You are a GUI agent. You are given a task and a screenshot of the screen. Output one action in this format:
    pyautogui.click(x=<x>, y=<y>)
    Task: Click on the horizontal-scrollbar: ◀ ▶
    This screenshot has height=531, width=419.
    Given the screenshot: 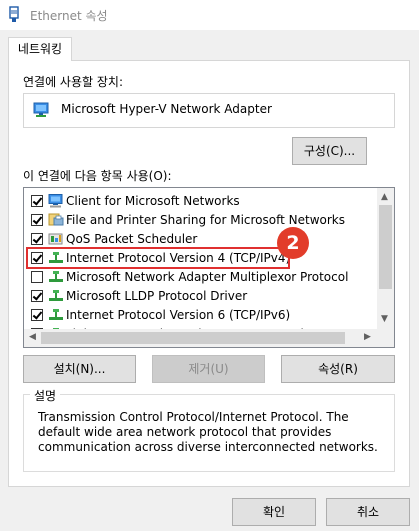 What is the action you would take?
    pyautogui.click(x=201, y=338)
    